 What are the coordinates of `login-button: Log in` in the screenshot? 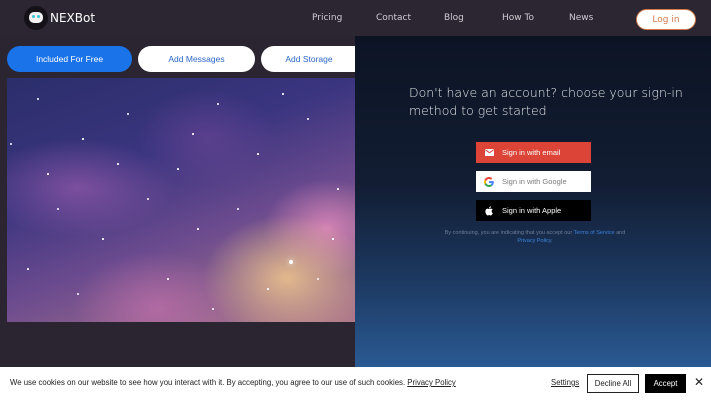 It's located at (666, 19).